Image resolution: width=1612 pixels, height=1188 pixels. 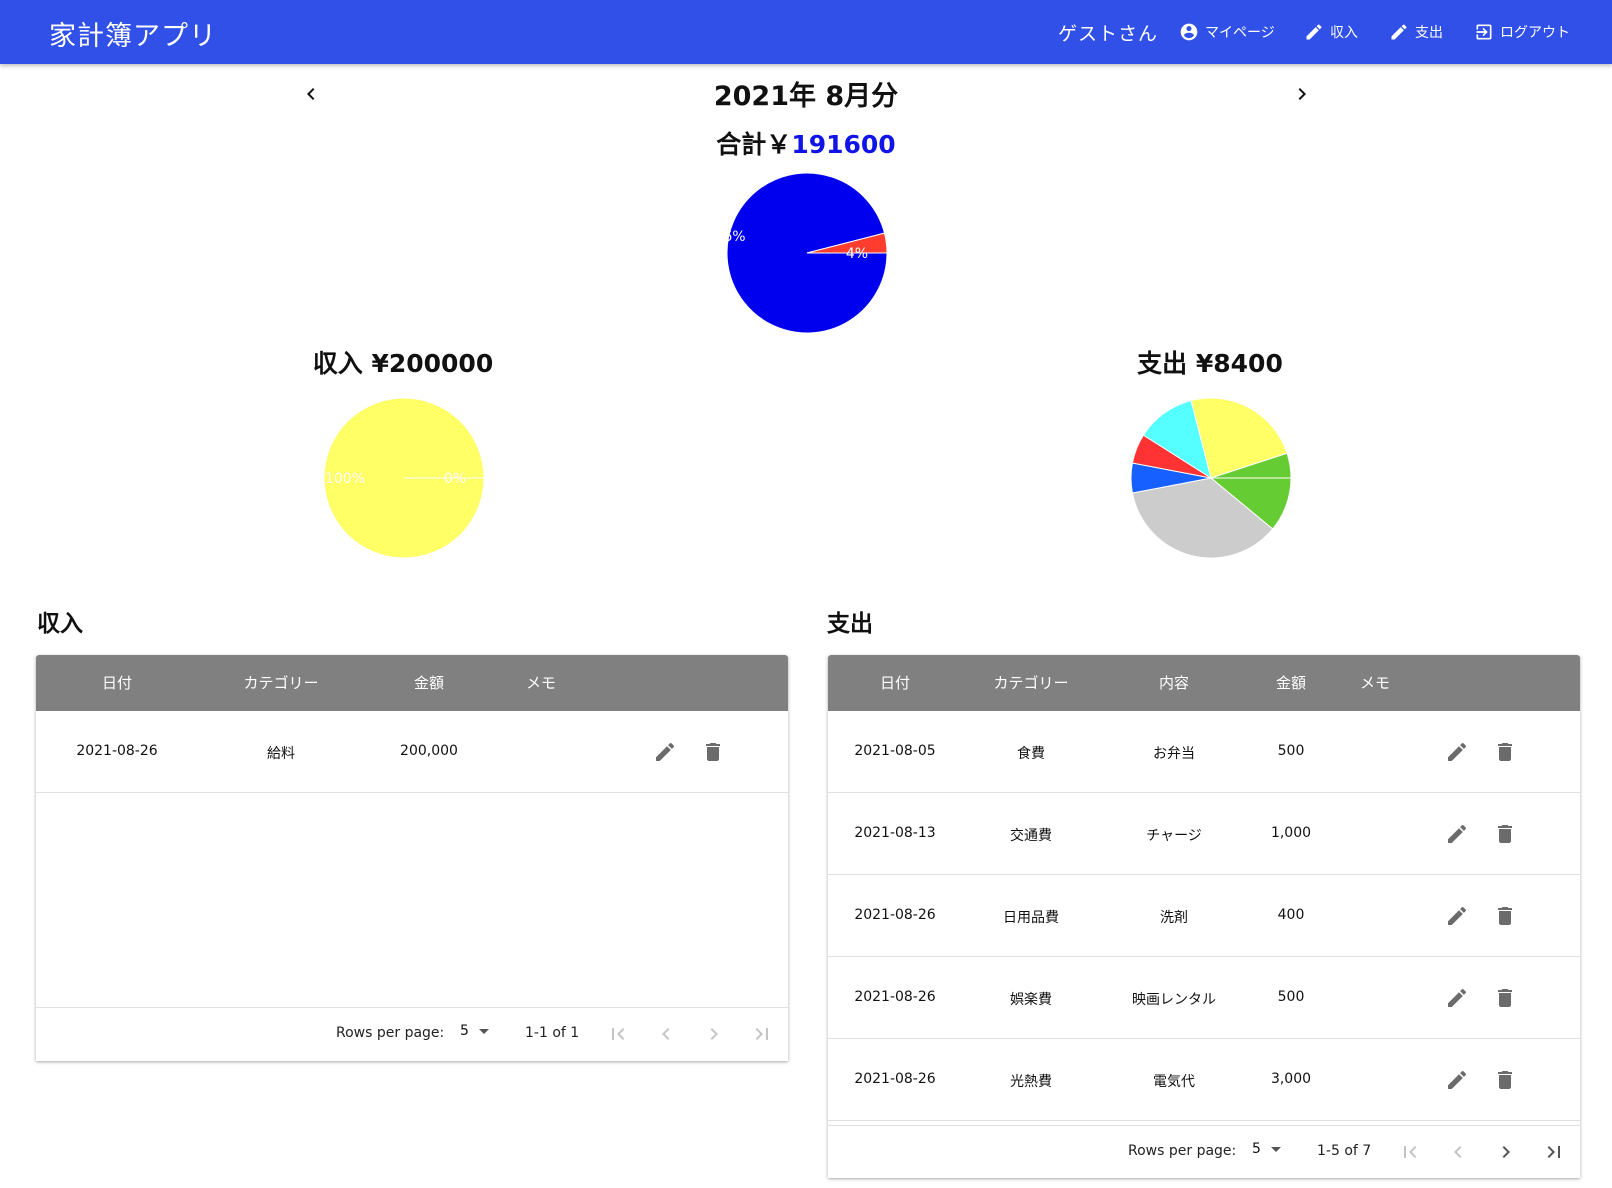 I want to click on next-month-button, so click(x=1302, y=94).